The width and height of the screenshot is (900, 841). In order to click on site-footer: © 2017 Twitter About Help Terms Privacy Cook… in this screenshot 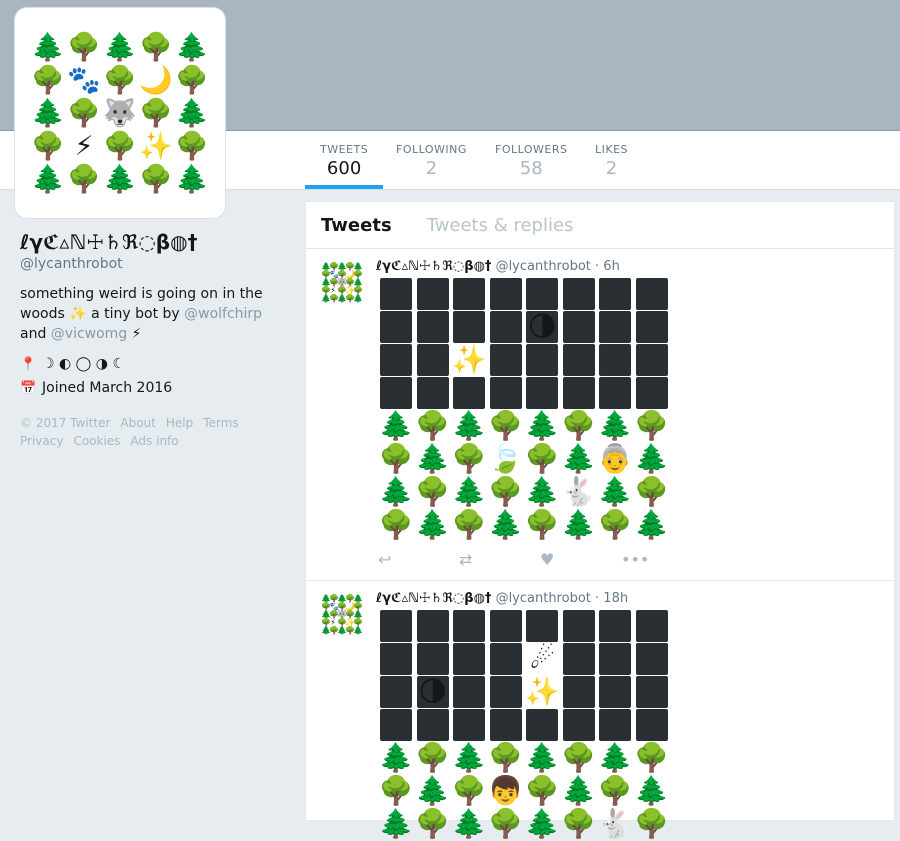, I will do `click(145, 432)`.